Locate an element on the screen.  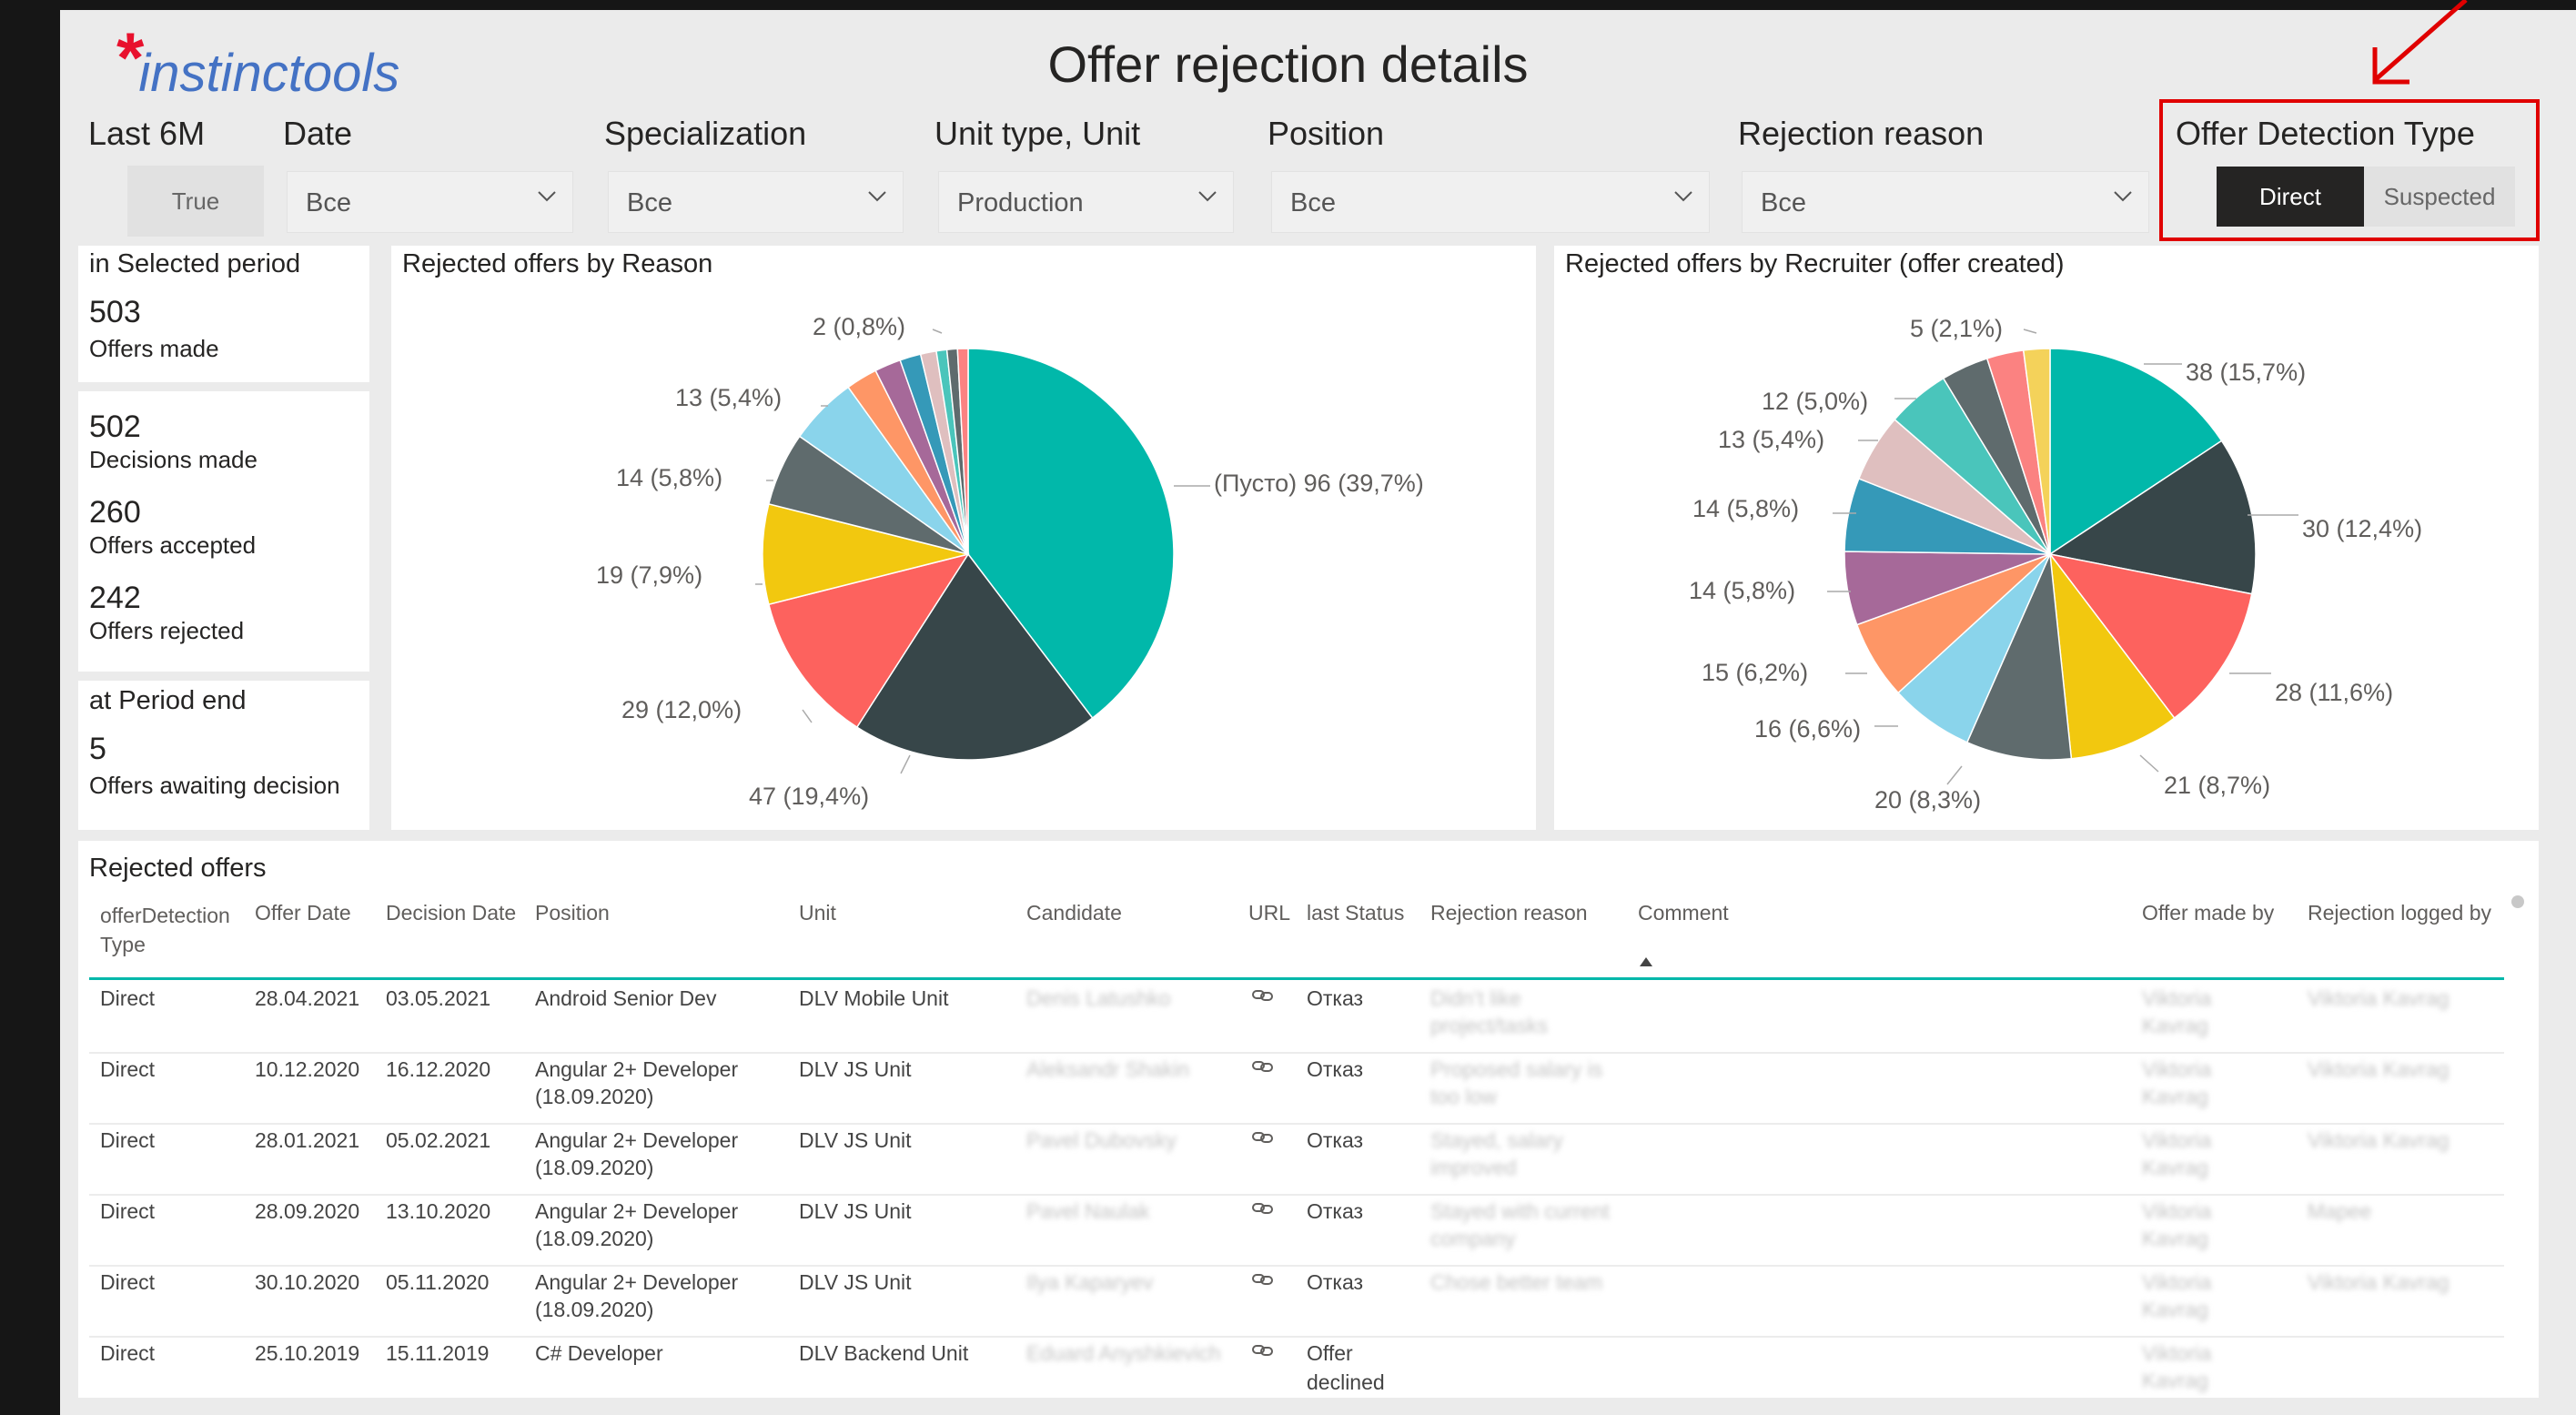
scrollbar-thumb is located at coordinates (2517, 902).